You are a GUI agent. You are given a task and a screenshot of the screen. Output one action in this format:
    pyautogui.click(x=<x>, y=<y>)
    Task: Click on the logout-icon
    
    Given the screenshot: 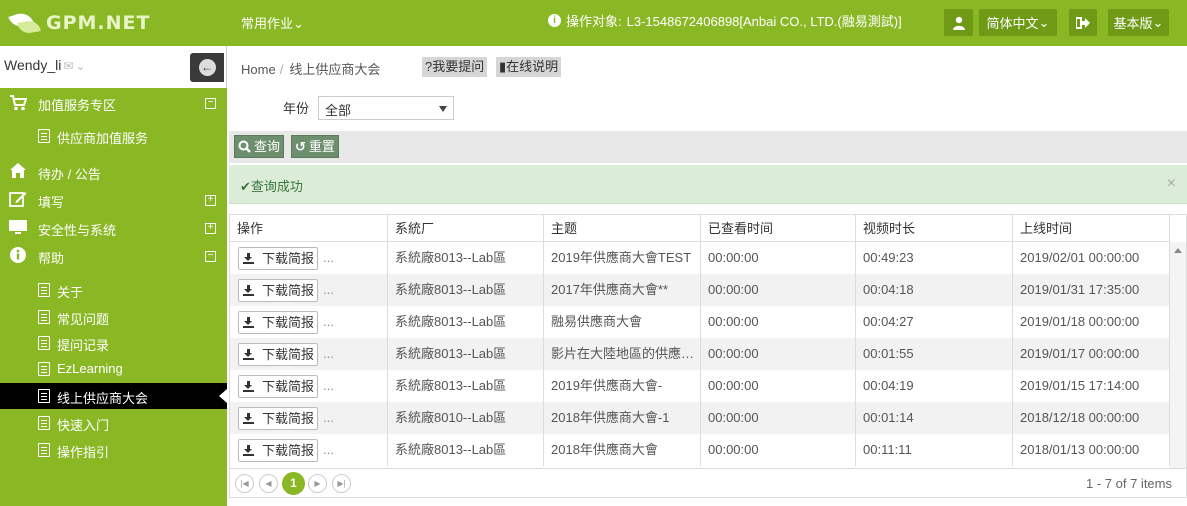 What is the action you would take?
    pyautogui.click(x=1083, y=22)
    